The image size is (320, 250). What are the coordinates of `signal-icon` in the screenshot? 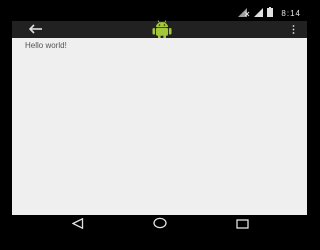 It's located at (259, 13).